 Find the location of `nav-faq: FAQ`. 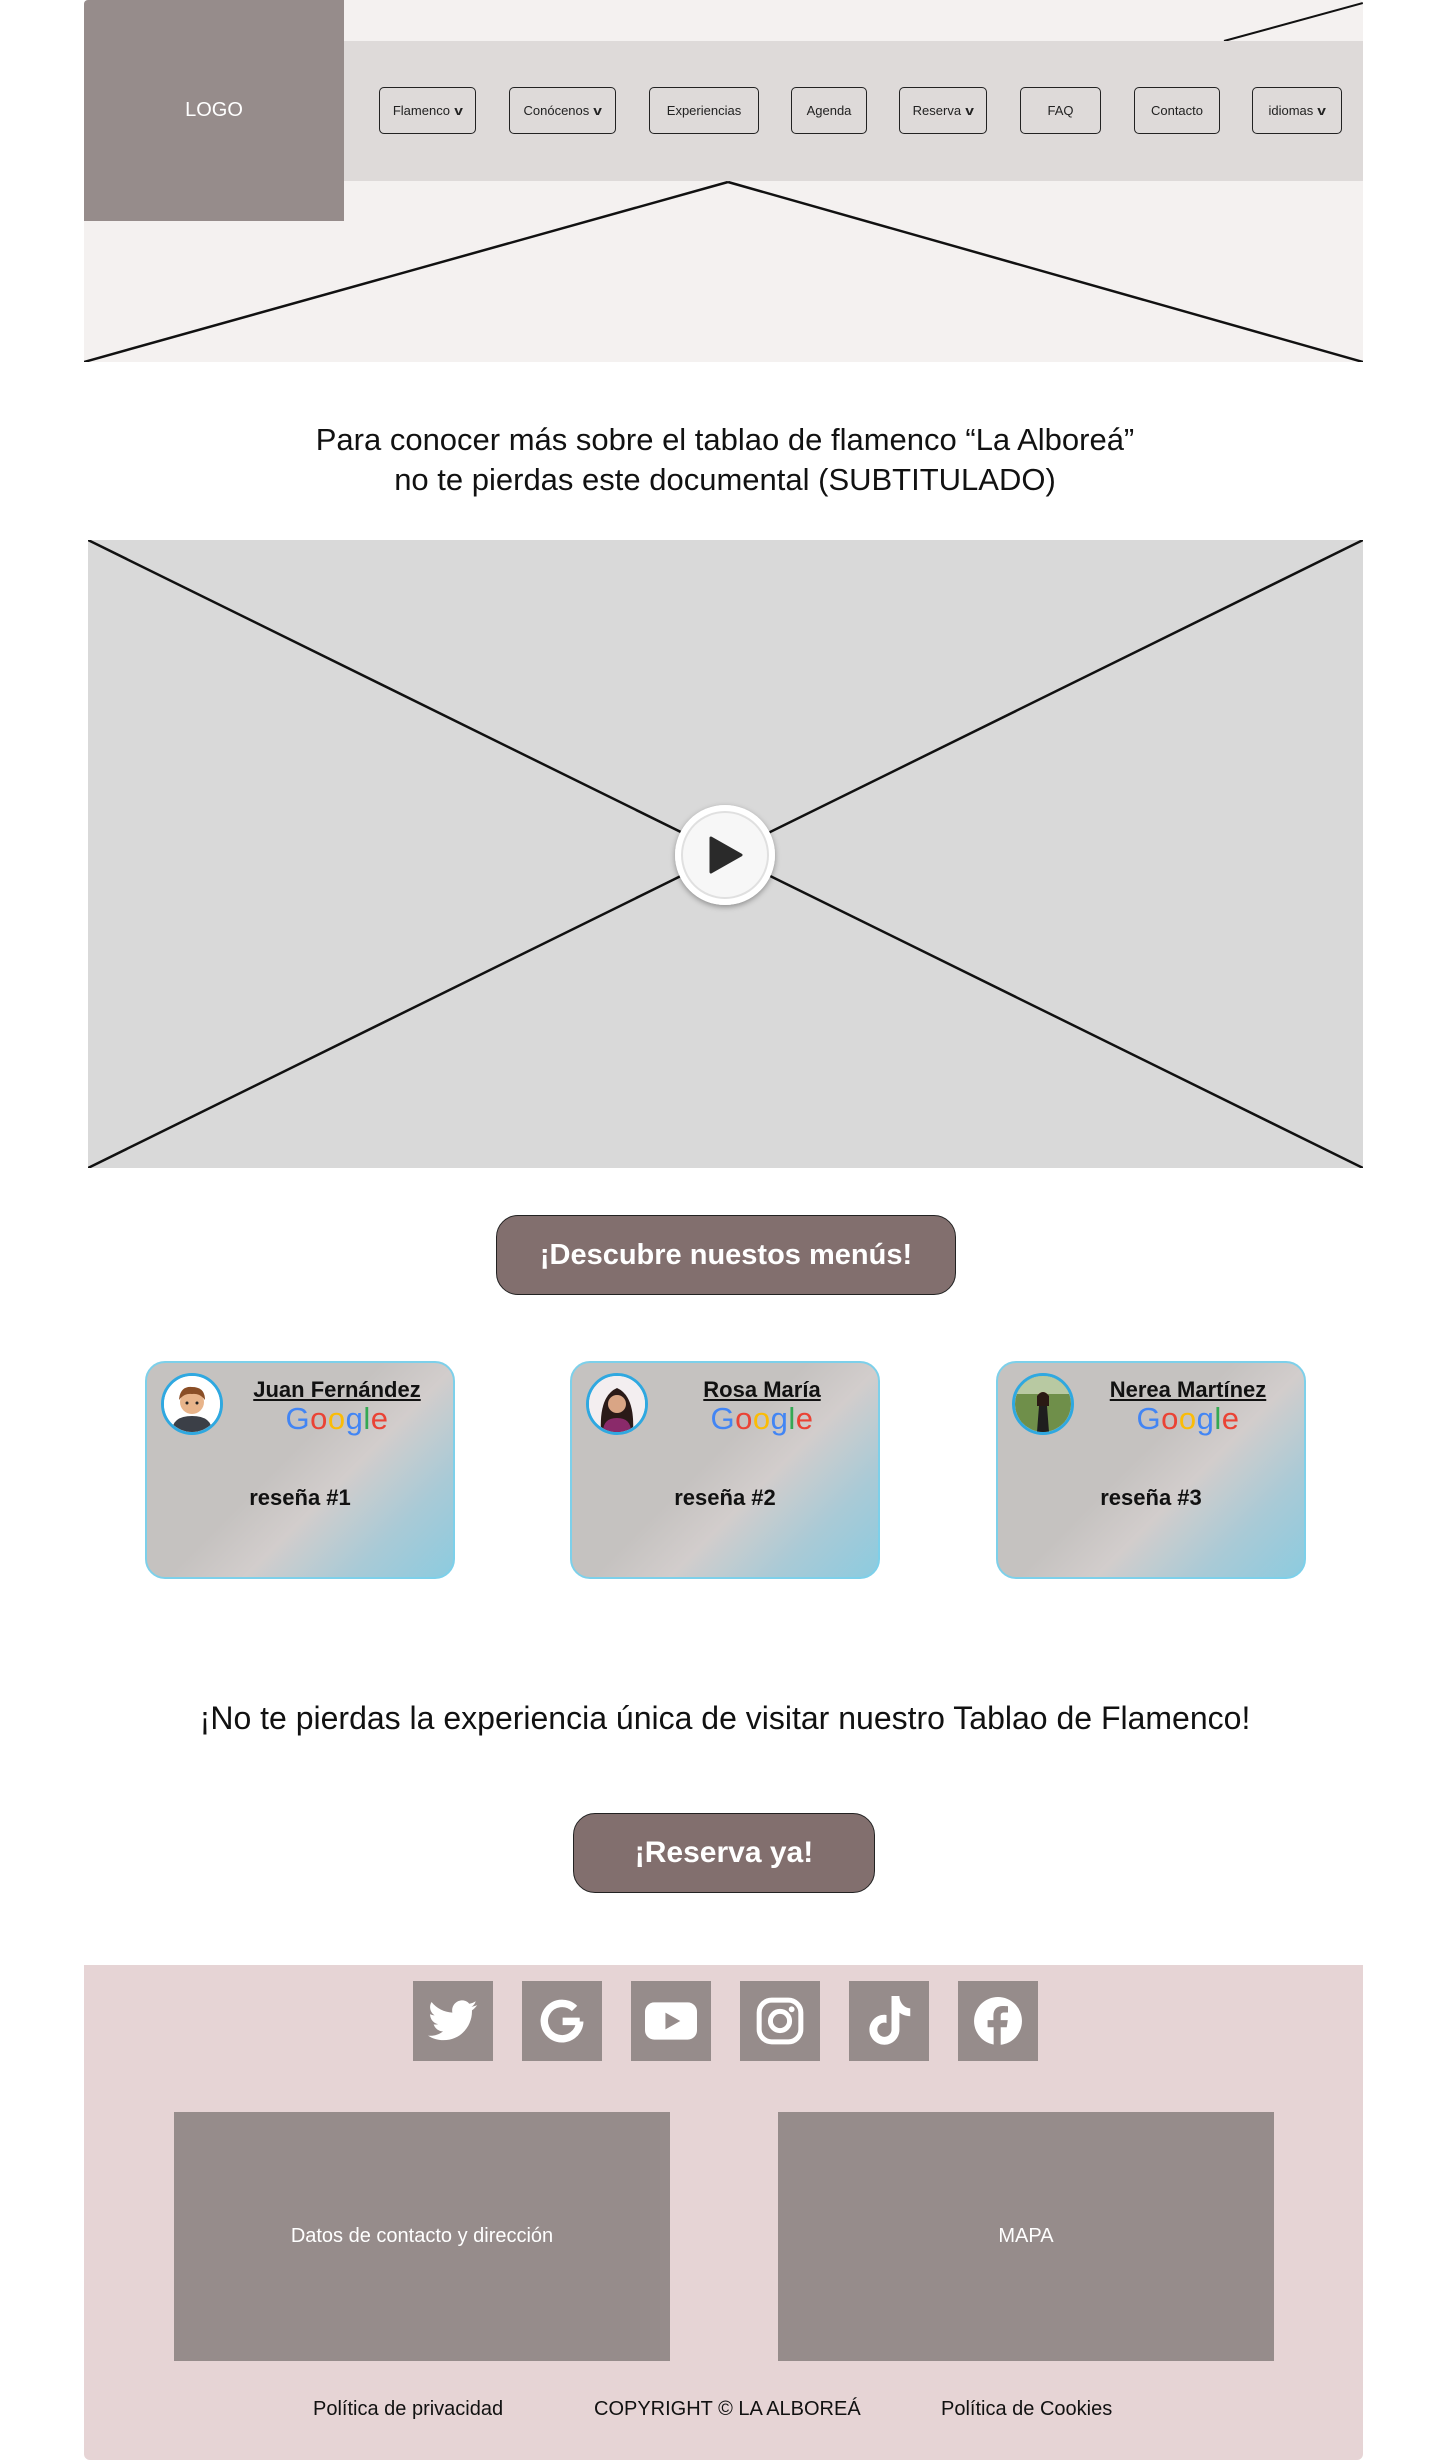

nav-faq: FAQ is located at coordinates (1060, 110).